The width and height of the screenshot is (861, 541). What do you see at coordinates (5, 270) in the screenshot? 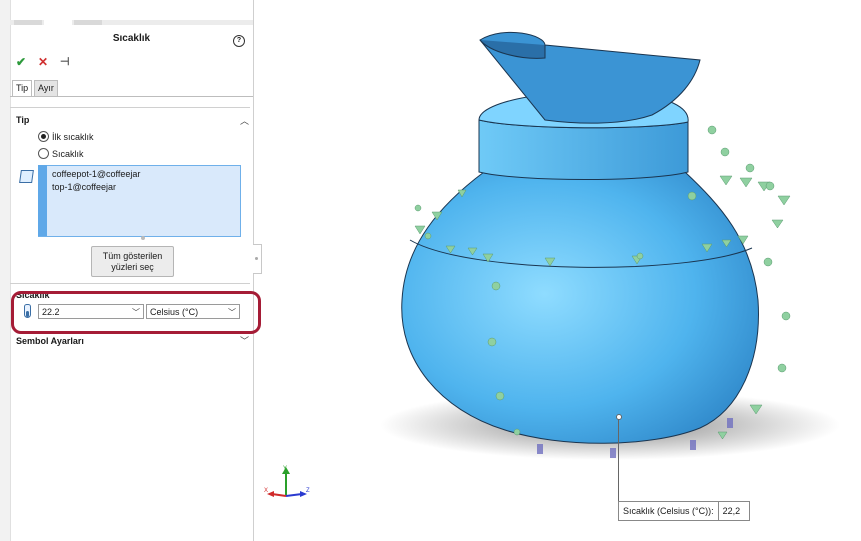
I see `panel-left-edge` at bounding box center [5, 270].